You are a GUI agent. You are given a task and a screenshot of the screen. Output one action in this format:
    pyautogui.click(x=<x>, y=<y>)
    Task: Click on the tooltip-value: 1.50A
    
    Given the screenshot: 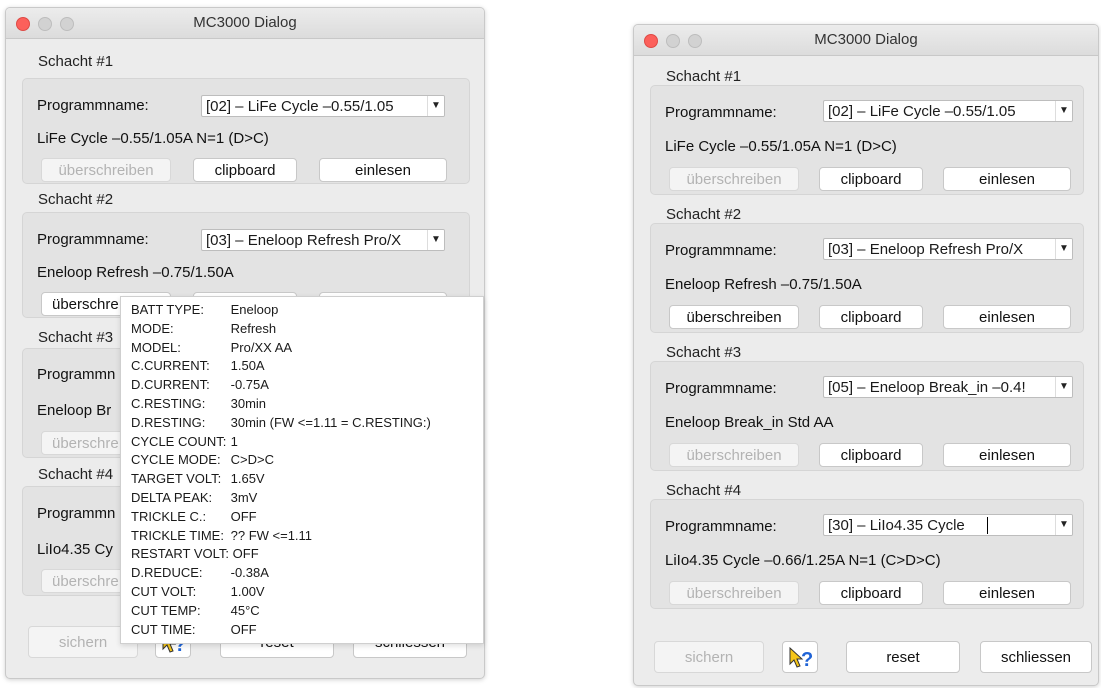 What is the action you would take?
    pyautogui.click(x=247, y=366)
    